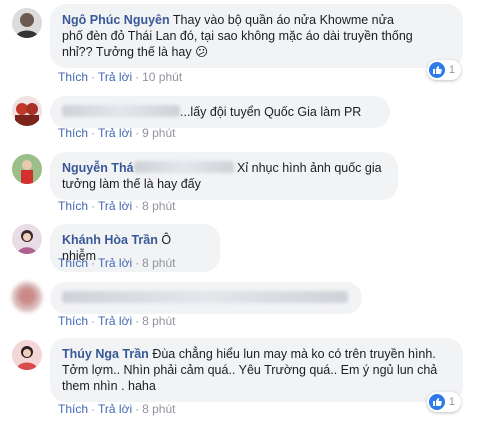 The width and height of the screenshot is (499, 422). I want to click on comment-bubble: ...lấy đội tuyển Quốc Gia làm PR, so click(220, 112).